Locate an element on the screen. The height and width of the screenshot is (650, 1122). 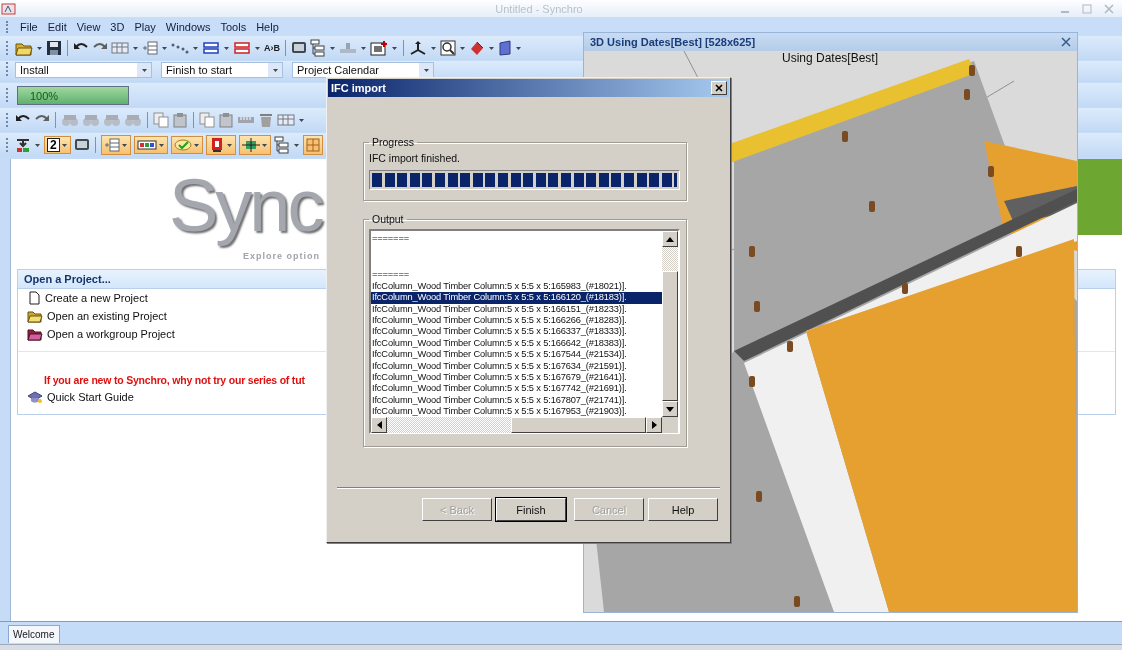
menu-item: 3D is located at coordinates (117, 26).